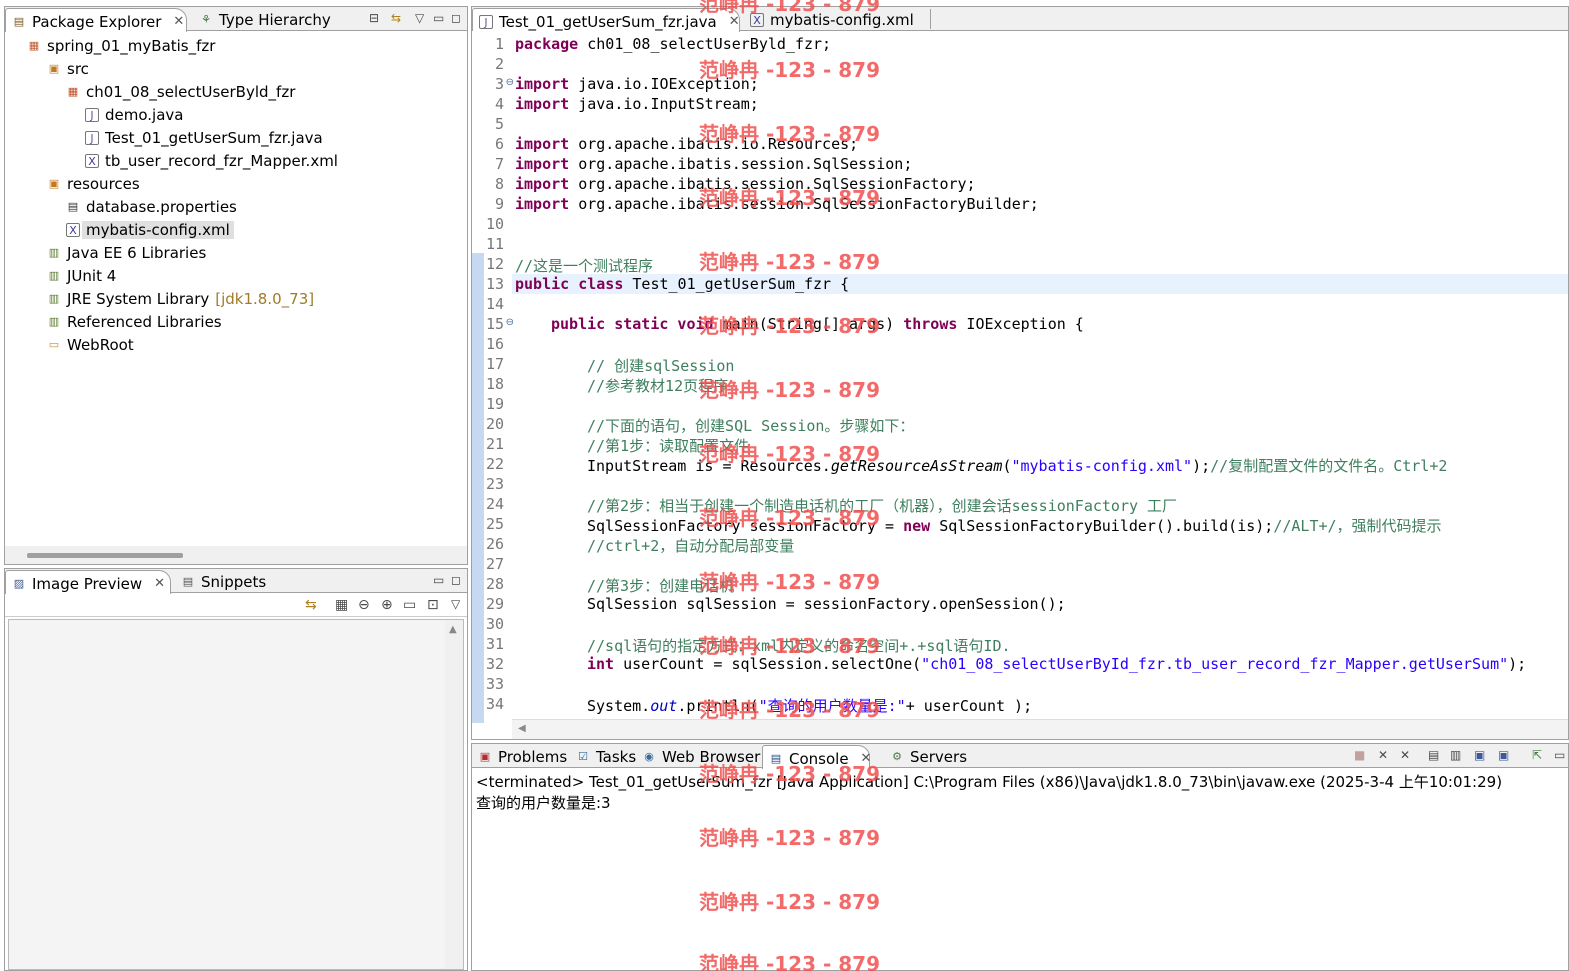 This screenshot has width=1569, height=971. Describe the element at coordinates (54, 344) in the screenshot. I see `folder-icon: ▭` at that location.